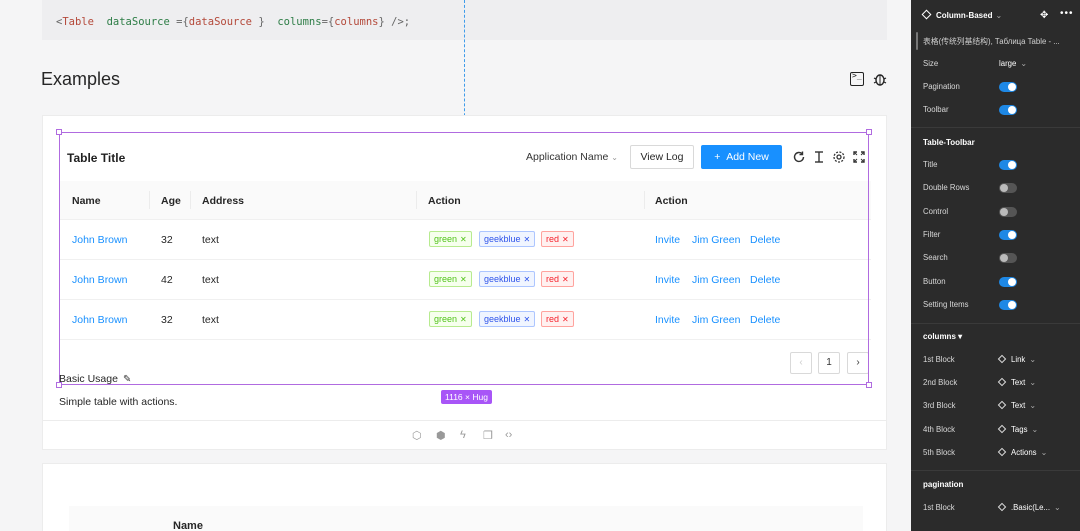 The width and height of the screenshot is (1080, 531). Describe the element at coordinates (995, 258) in the screenshot. I see `prop-row: Search` at that location.